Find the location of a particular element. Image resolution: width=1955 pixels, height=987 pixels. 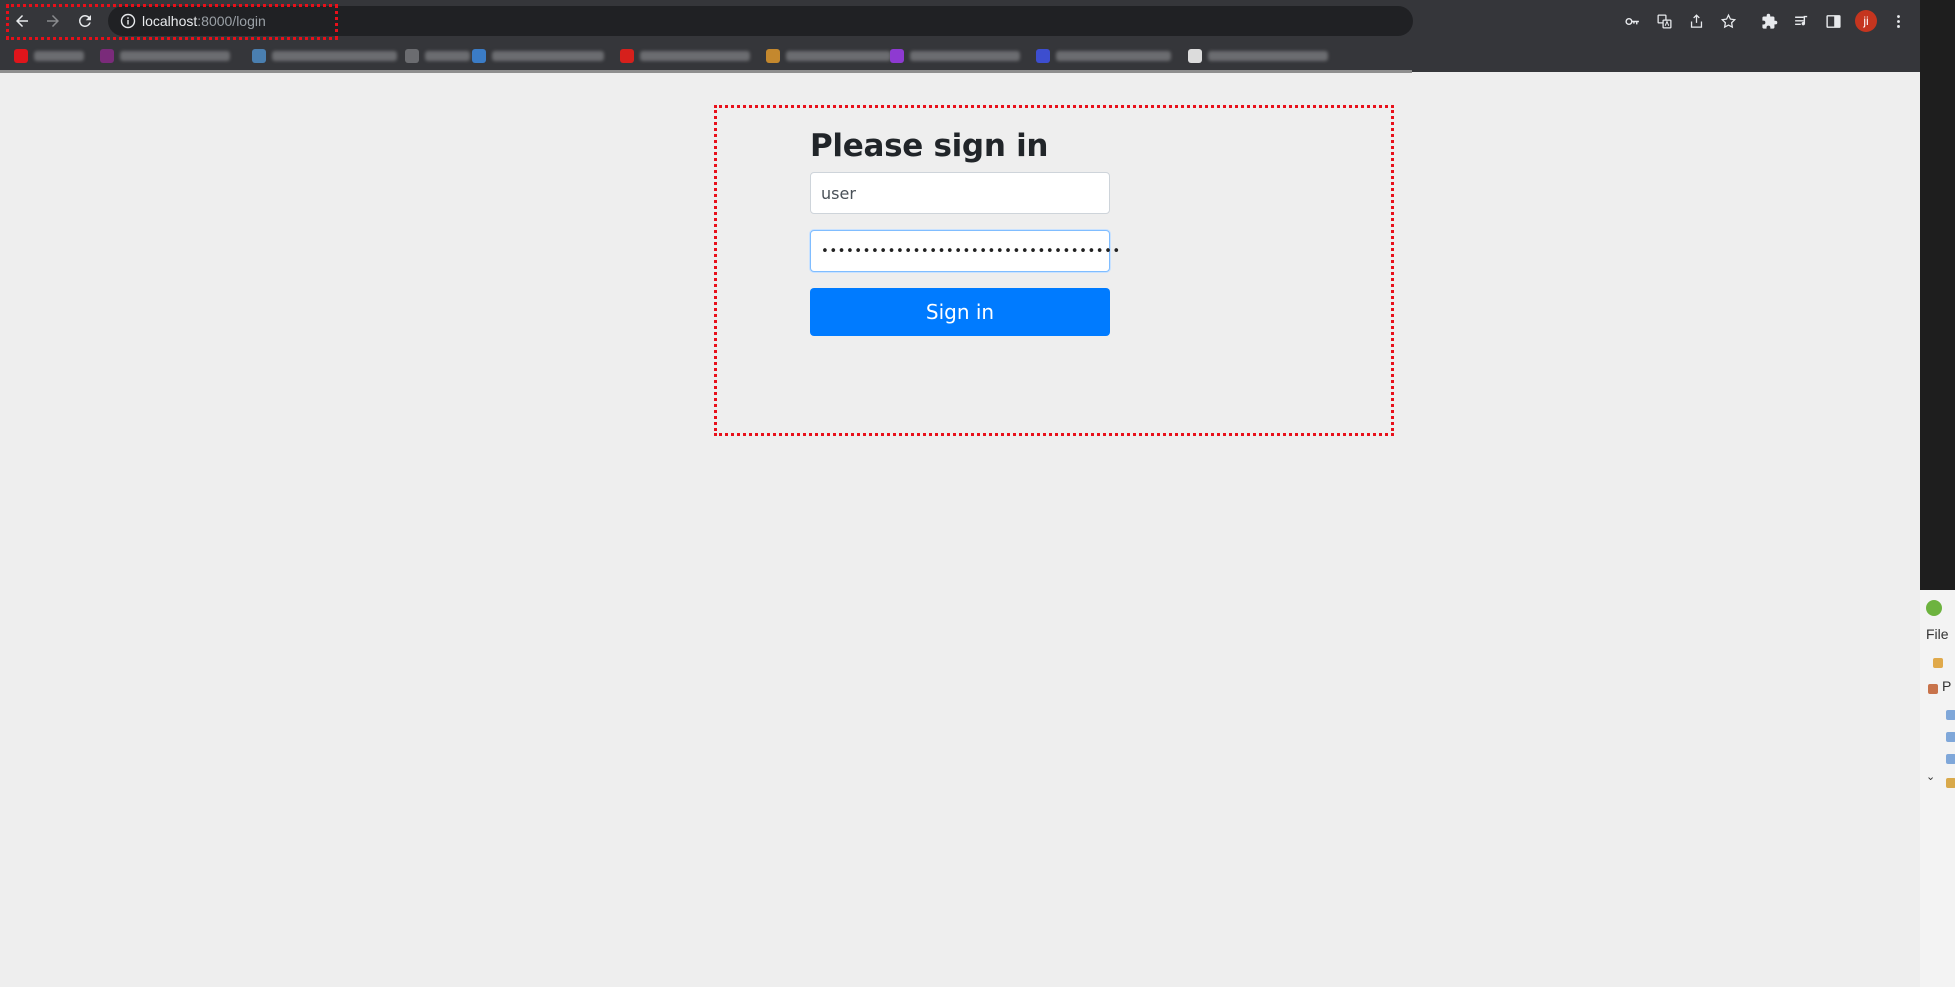

password-field: •••••••••••••••••••••••••••••••••••• is located at coordinates (965, 251).